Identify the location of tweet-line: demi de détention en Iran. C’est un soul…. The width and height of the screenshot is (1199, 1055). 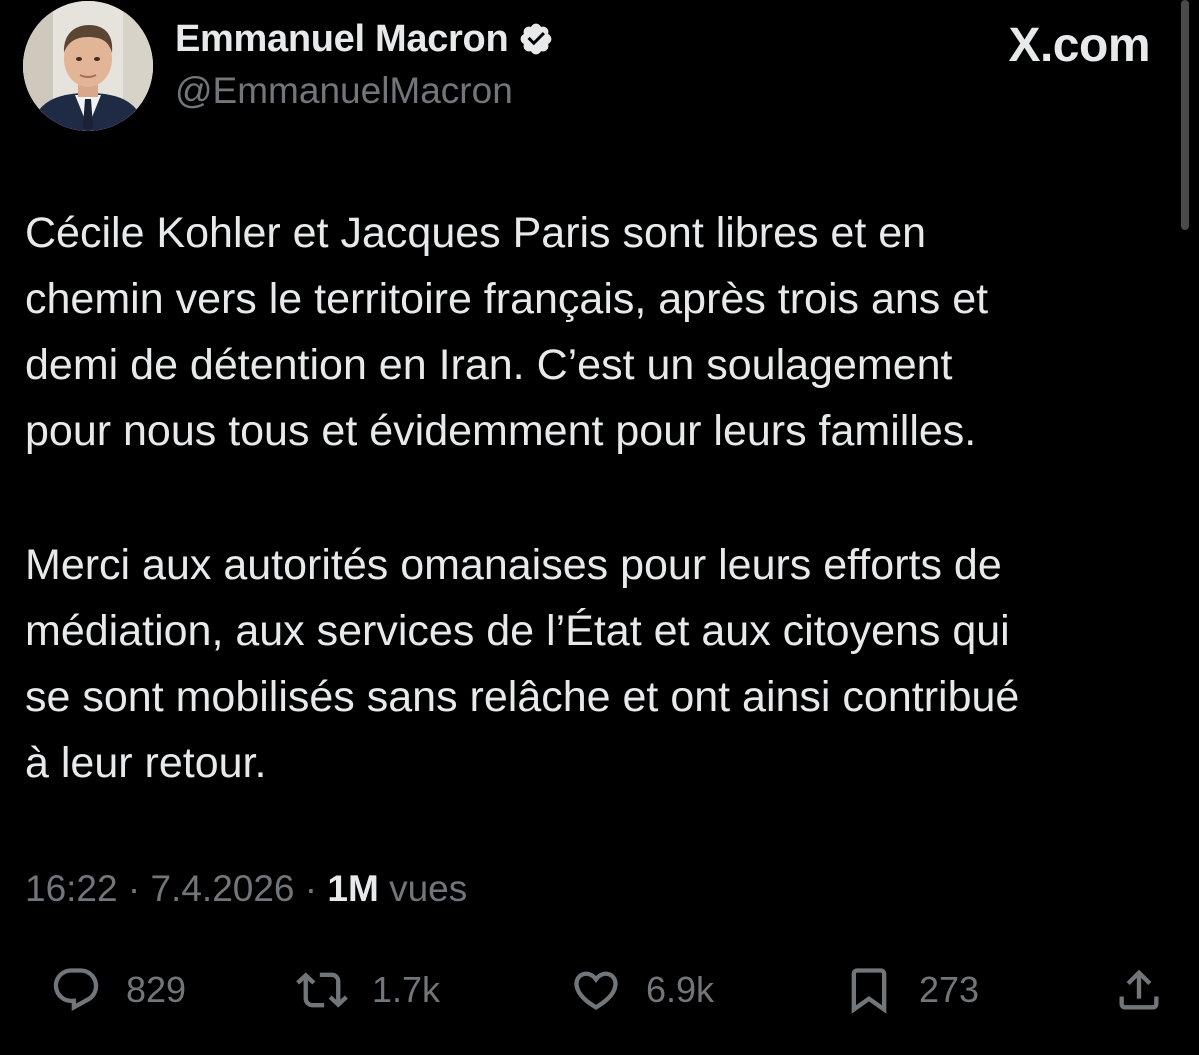
(489, 365).